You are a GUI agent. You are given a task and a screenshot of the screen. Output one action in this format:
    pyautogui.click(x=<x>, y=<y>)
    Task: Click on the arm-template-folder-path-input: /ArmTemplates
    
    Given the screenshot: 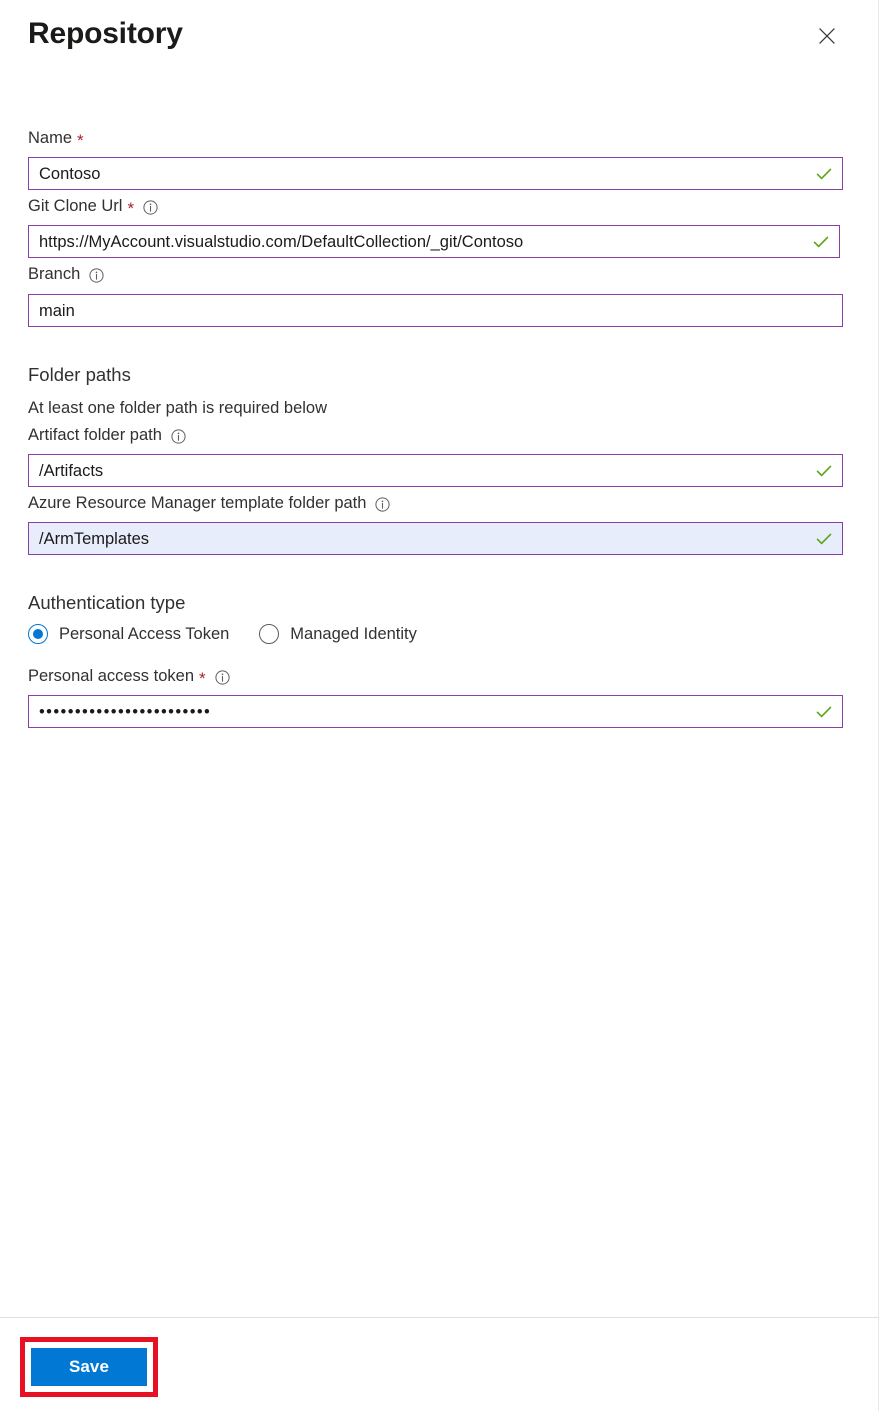 What is the action you would take?
    pyautogui.click(x=435, y=538)
    